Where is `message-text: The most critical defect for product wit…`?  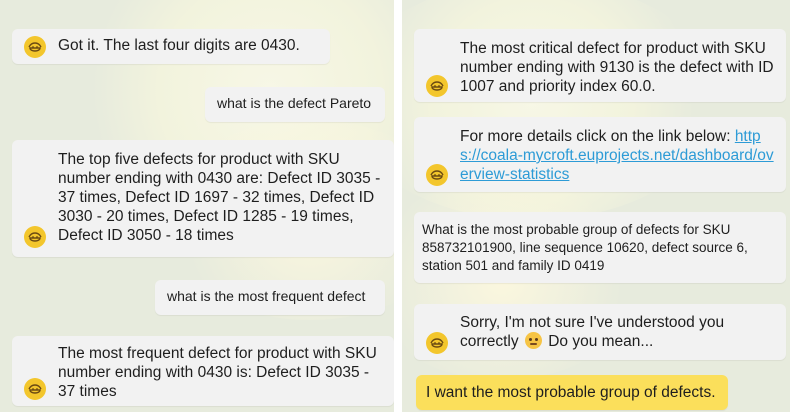 message-text: The most critical defect for product wit… is located at coordinates (617, 67).